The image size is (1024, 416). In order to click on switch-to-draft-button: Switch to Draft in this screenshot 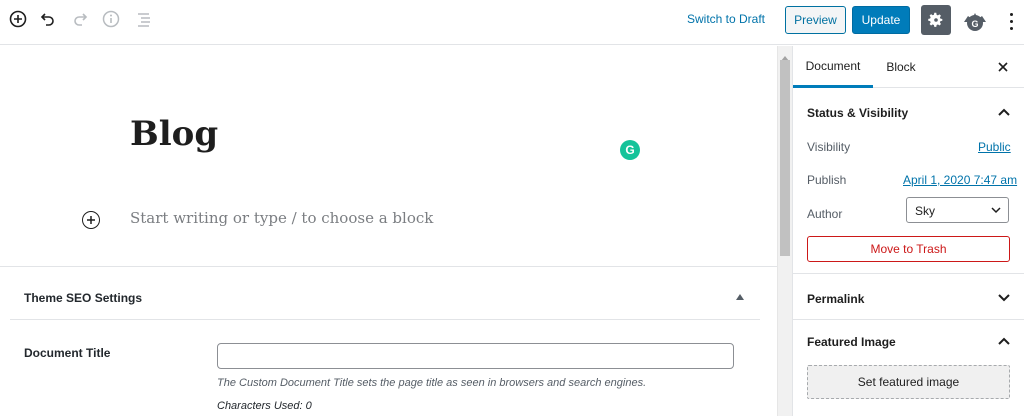, I will do `click(726, 21)`.